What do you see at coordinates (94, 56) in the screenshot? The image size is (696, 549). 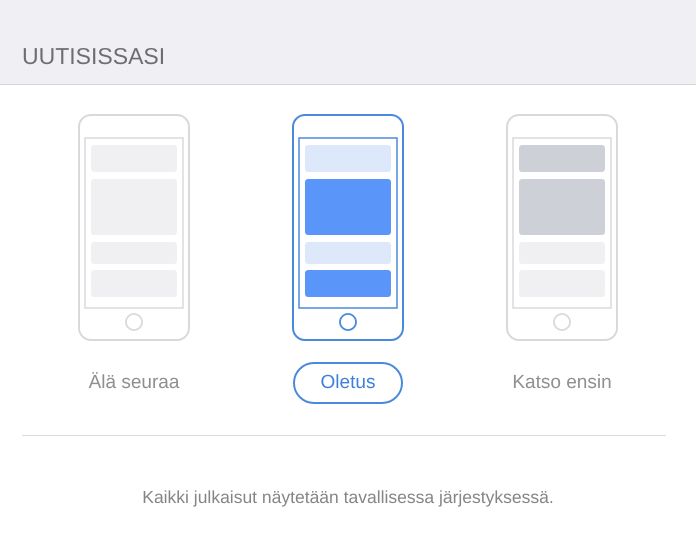 I see `section-header: UUTISISSASI` at bounding box center [94, 56].